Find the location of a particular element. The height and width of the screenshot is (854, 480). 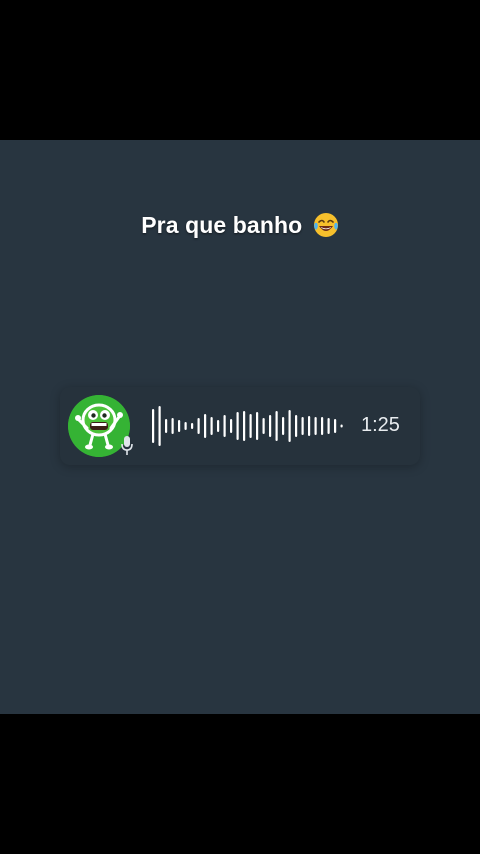

duration-label: 1:25 is located at coordinates (380, 425).